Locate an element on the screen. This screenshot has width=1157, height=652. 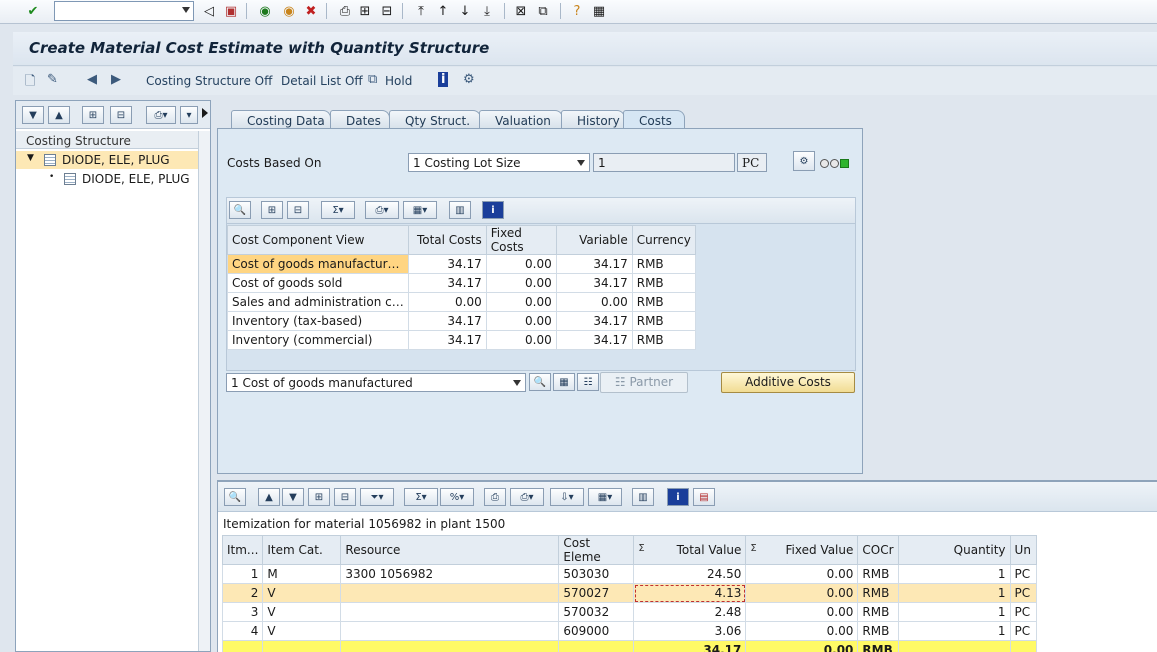
hold-button: Hold is located at coordinates (398, 81).